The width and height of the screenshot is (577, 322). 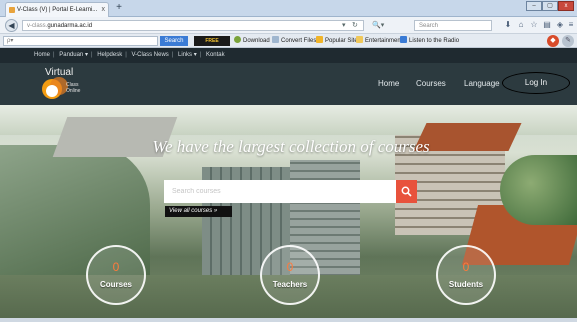 What do you see at coordinates (149, 55) in the screenshot?
I see `top-link-vclass-news: V-Class News` at bounding box center [149, 55].